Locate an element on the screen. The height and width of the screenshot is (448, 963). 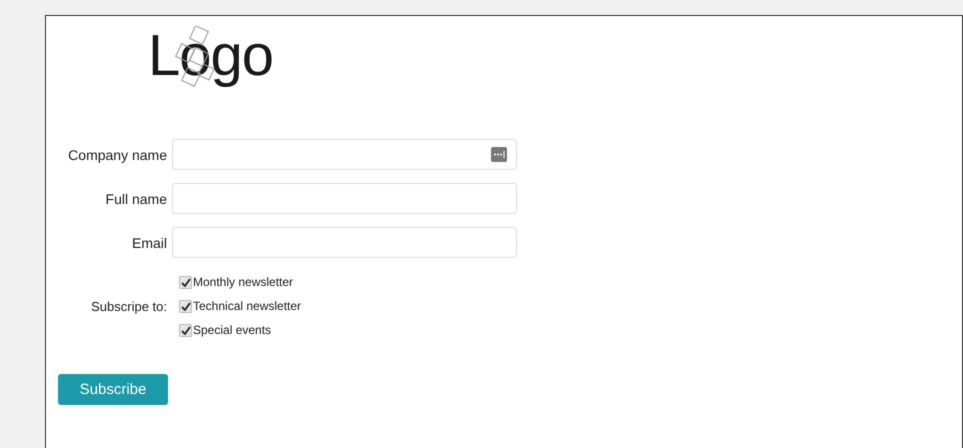
subscribe-label: Subscripe to: is located at coordinates (128, 306).